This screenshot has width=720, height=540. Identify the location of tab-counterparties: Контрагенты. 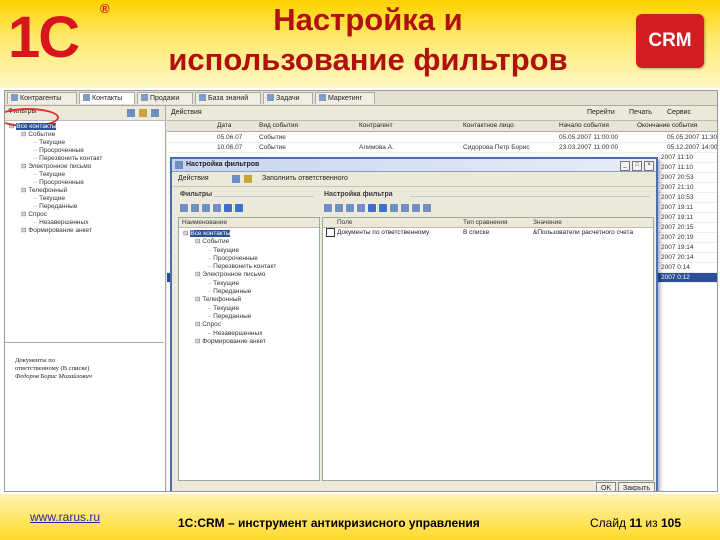
(42, 98).